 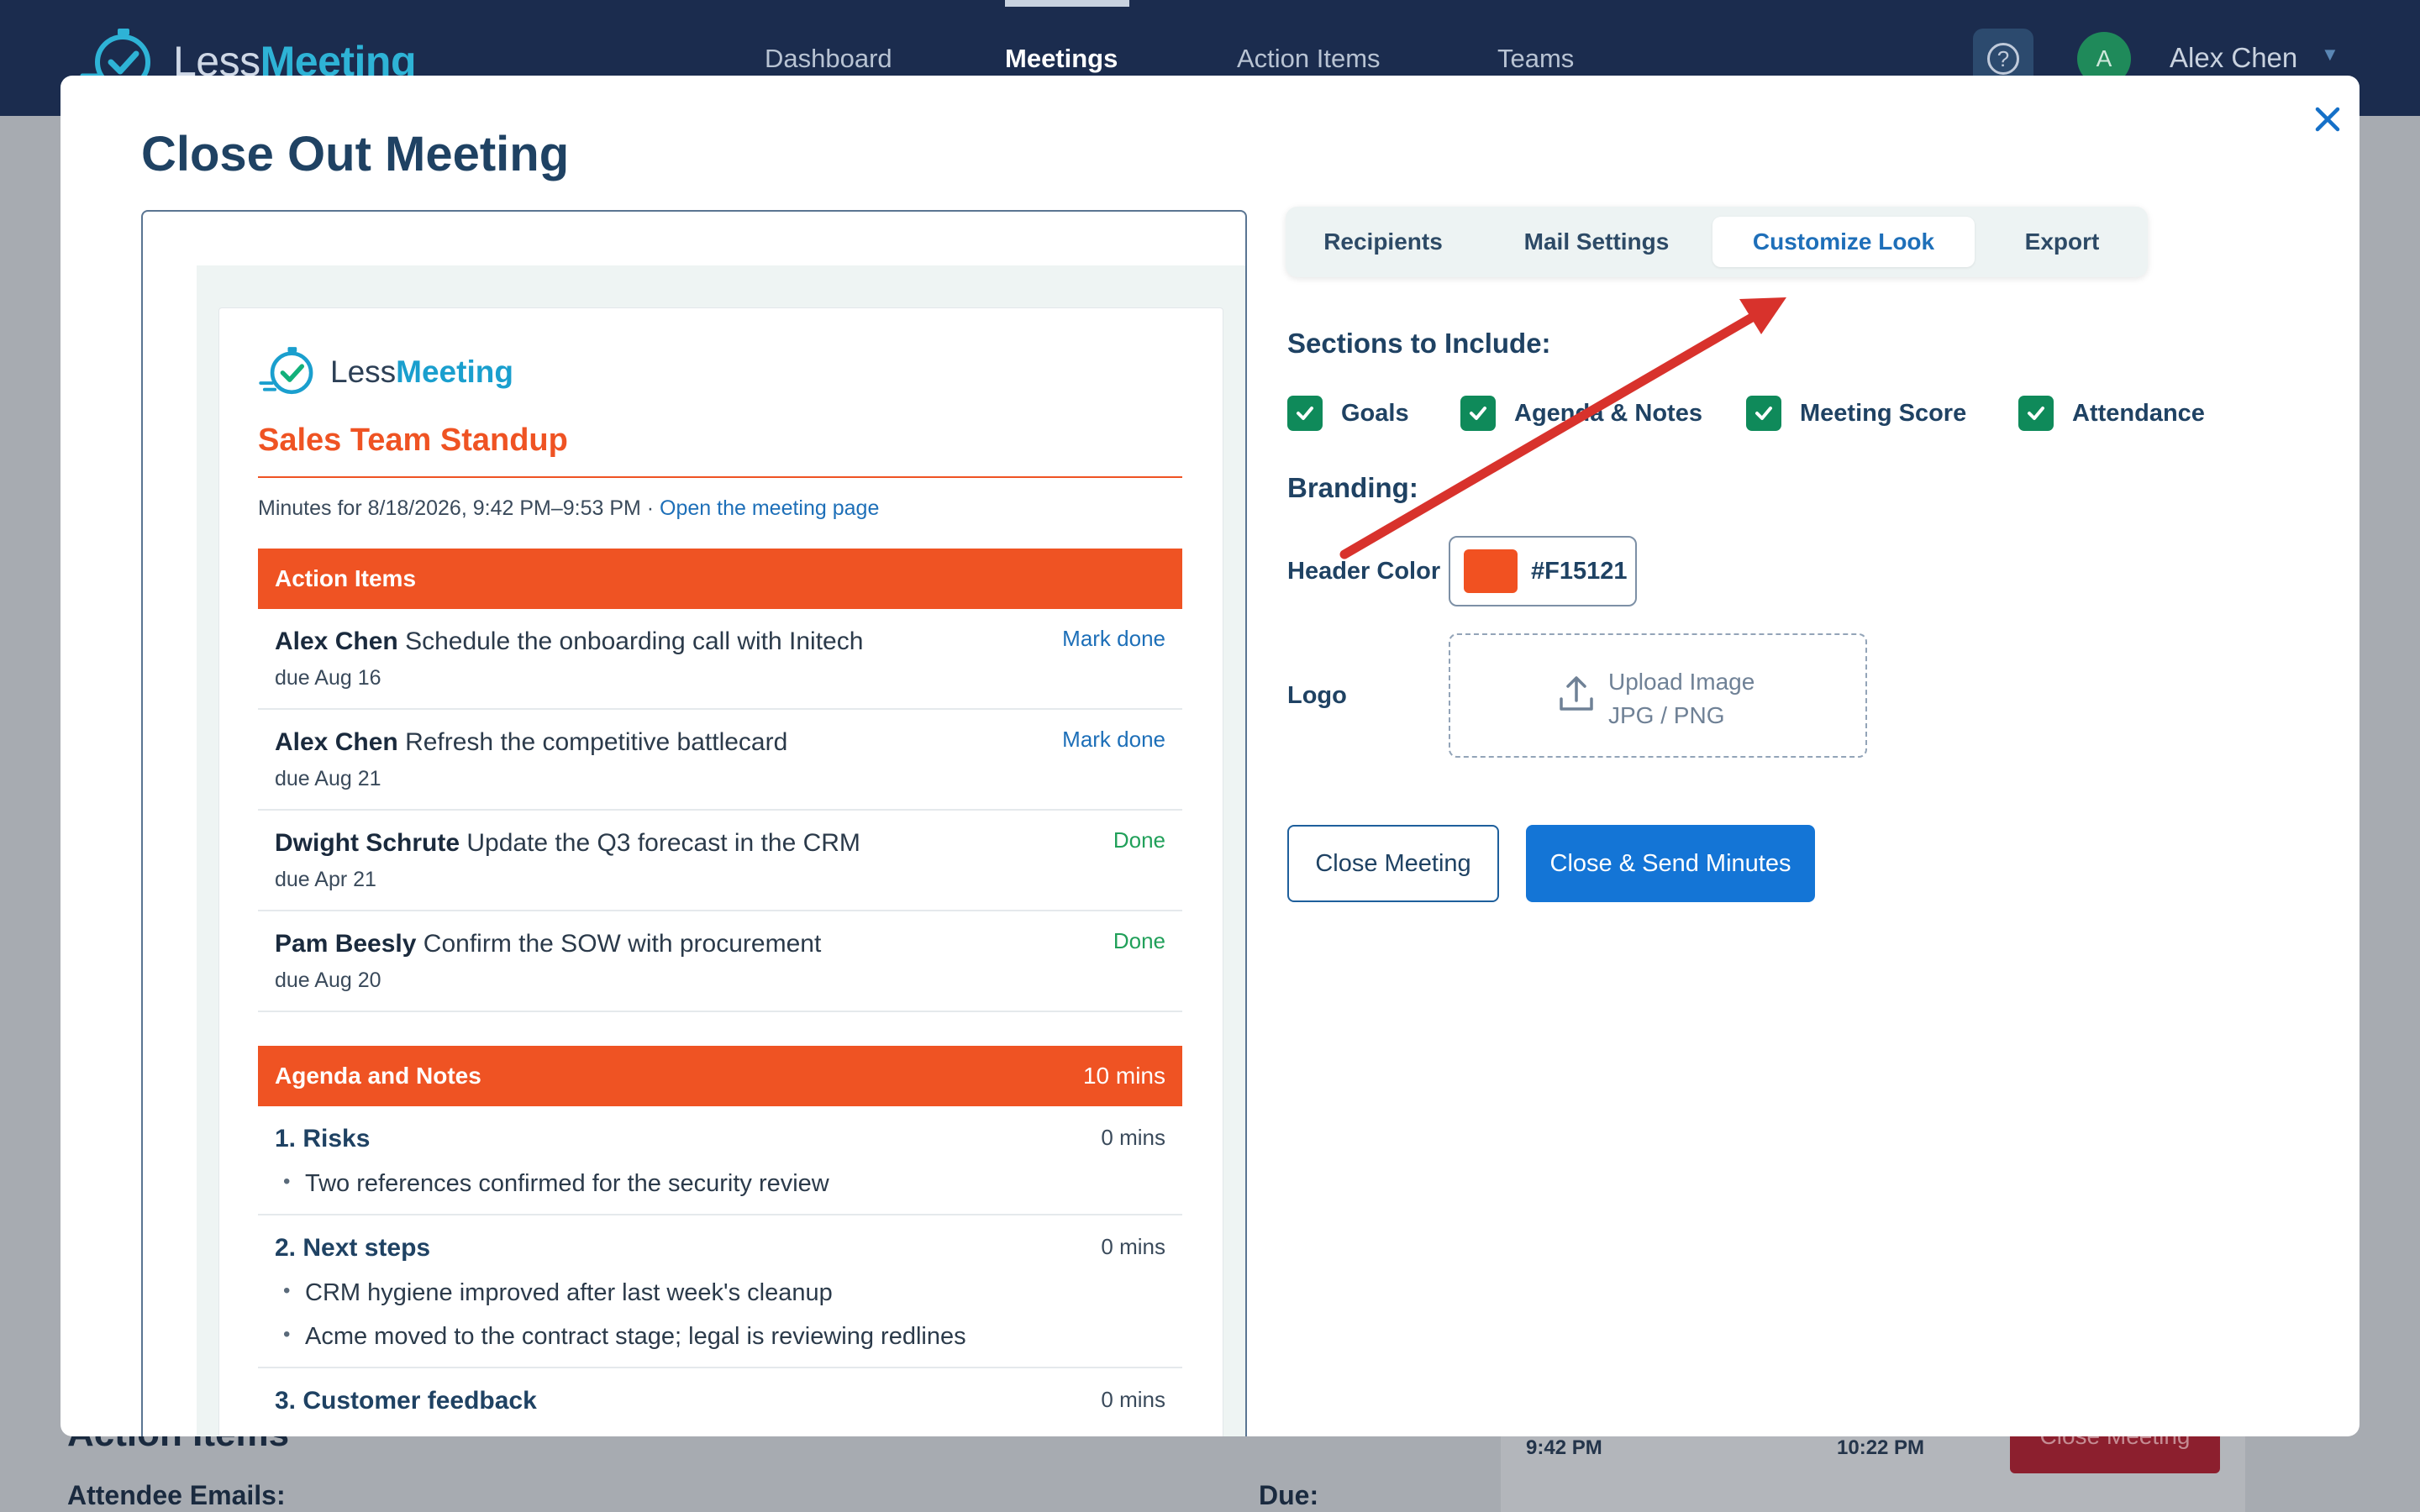 What do you see at coordinates (1419, 343) in the screenshot?
I see `sections-label: Sections to Include:` at bounding box center [1419, 343].